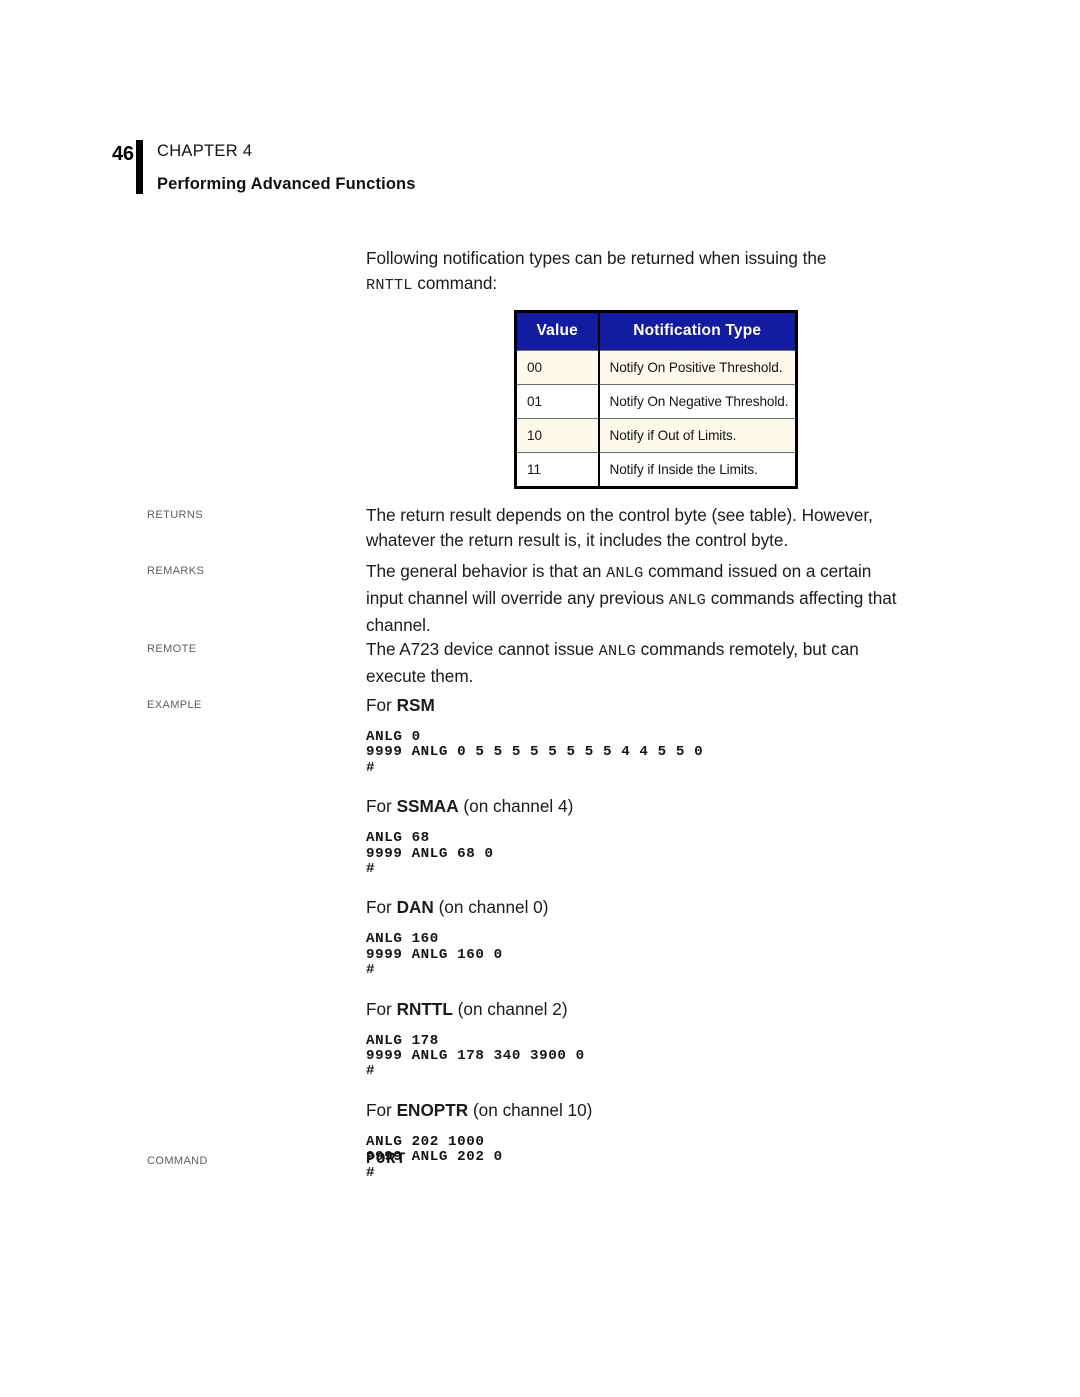 The image size is (1080, 1397). Describe the element at coordinates (557, 435) in the screenshot. I see `cell-value: 10` at that location.